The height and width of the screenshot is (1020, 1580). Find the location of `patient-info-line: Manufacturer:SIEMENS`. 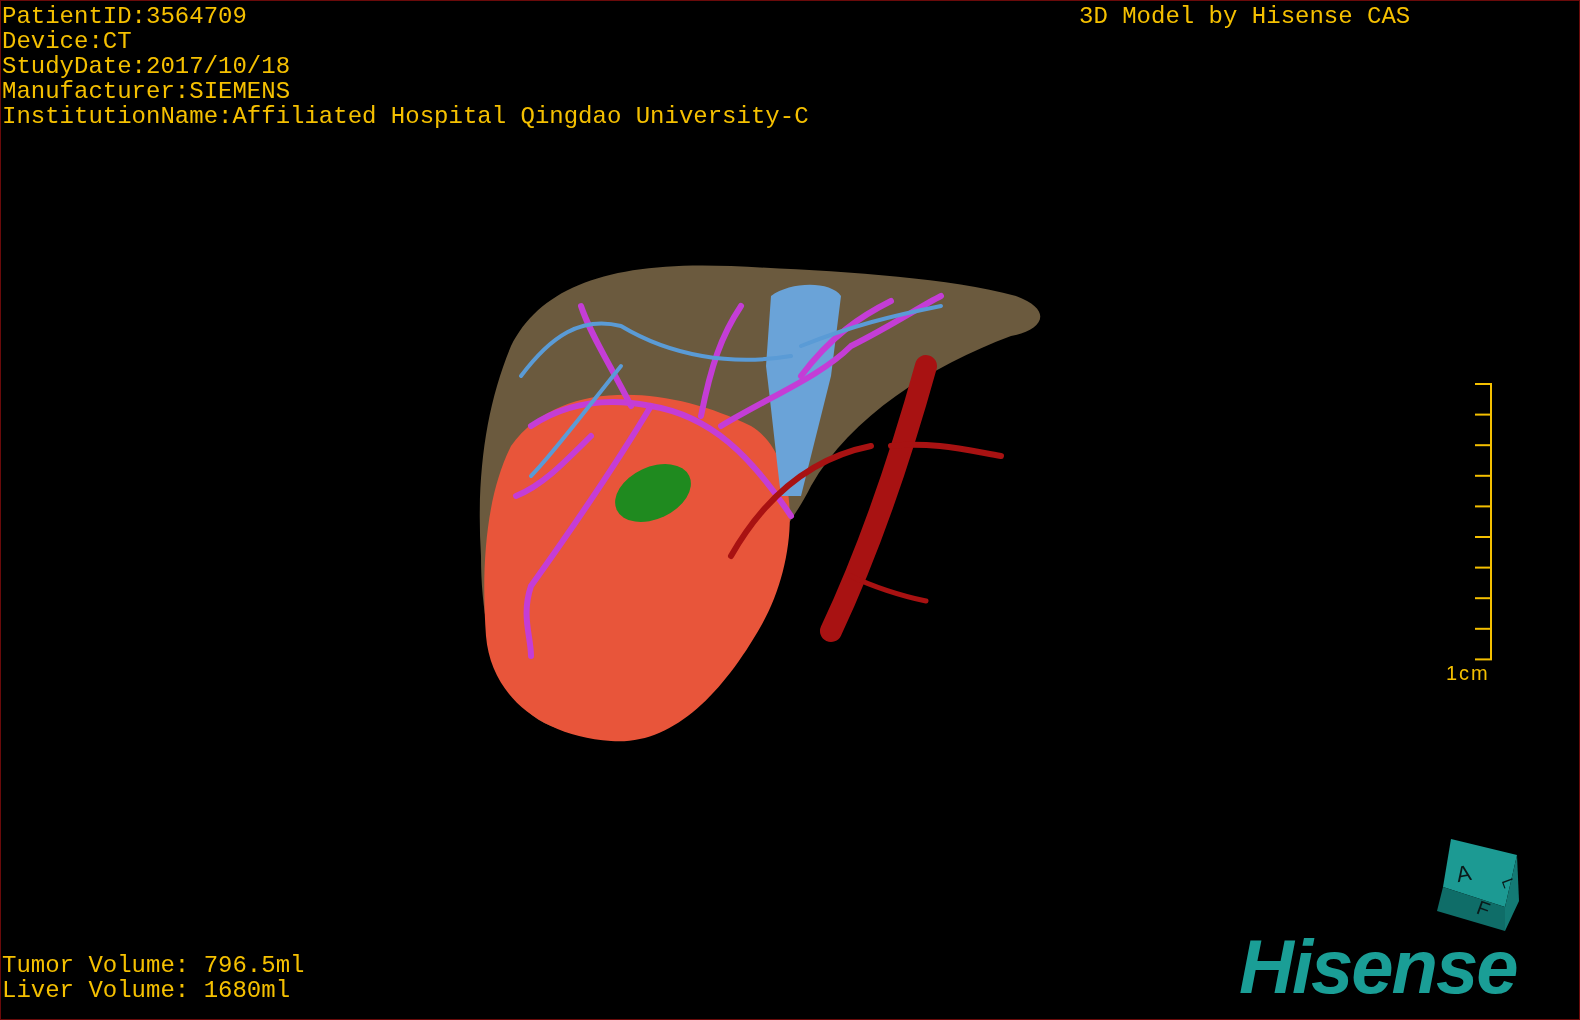

patient-info-line: Manufacturer:SIEMENS is located at coordinates (146, 91).